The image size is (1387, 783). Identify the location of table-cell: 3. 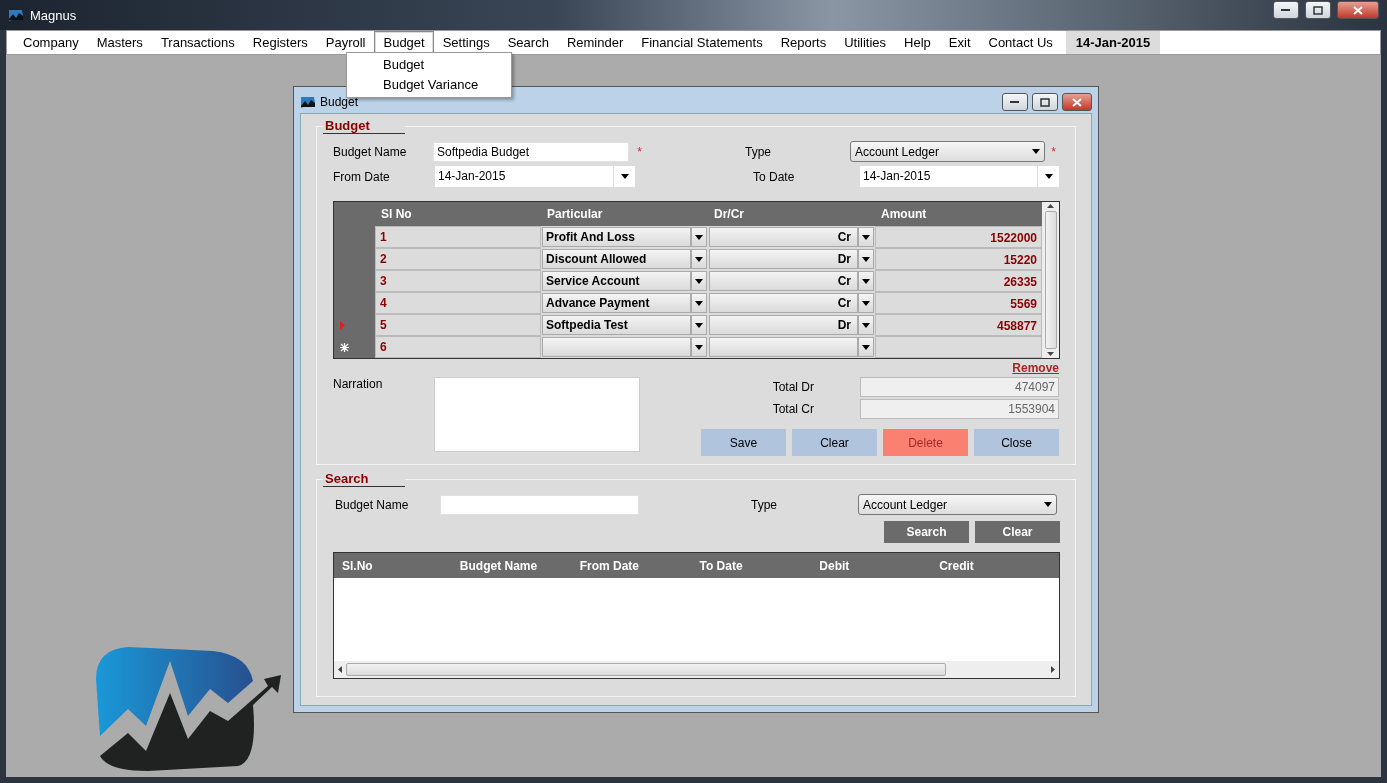
(458, 281).